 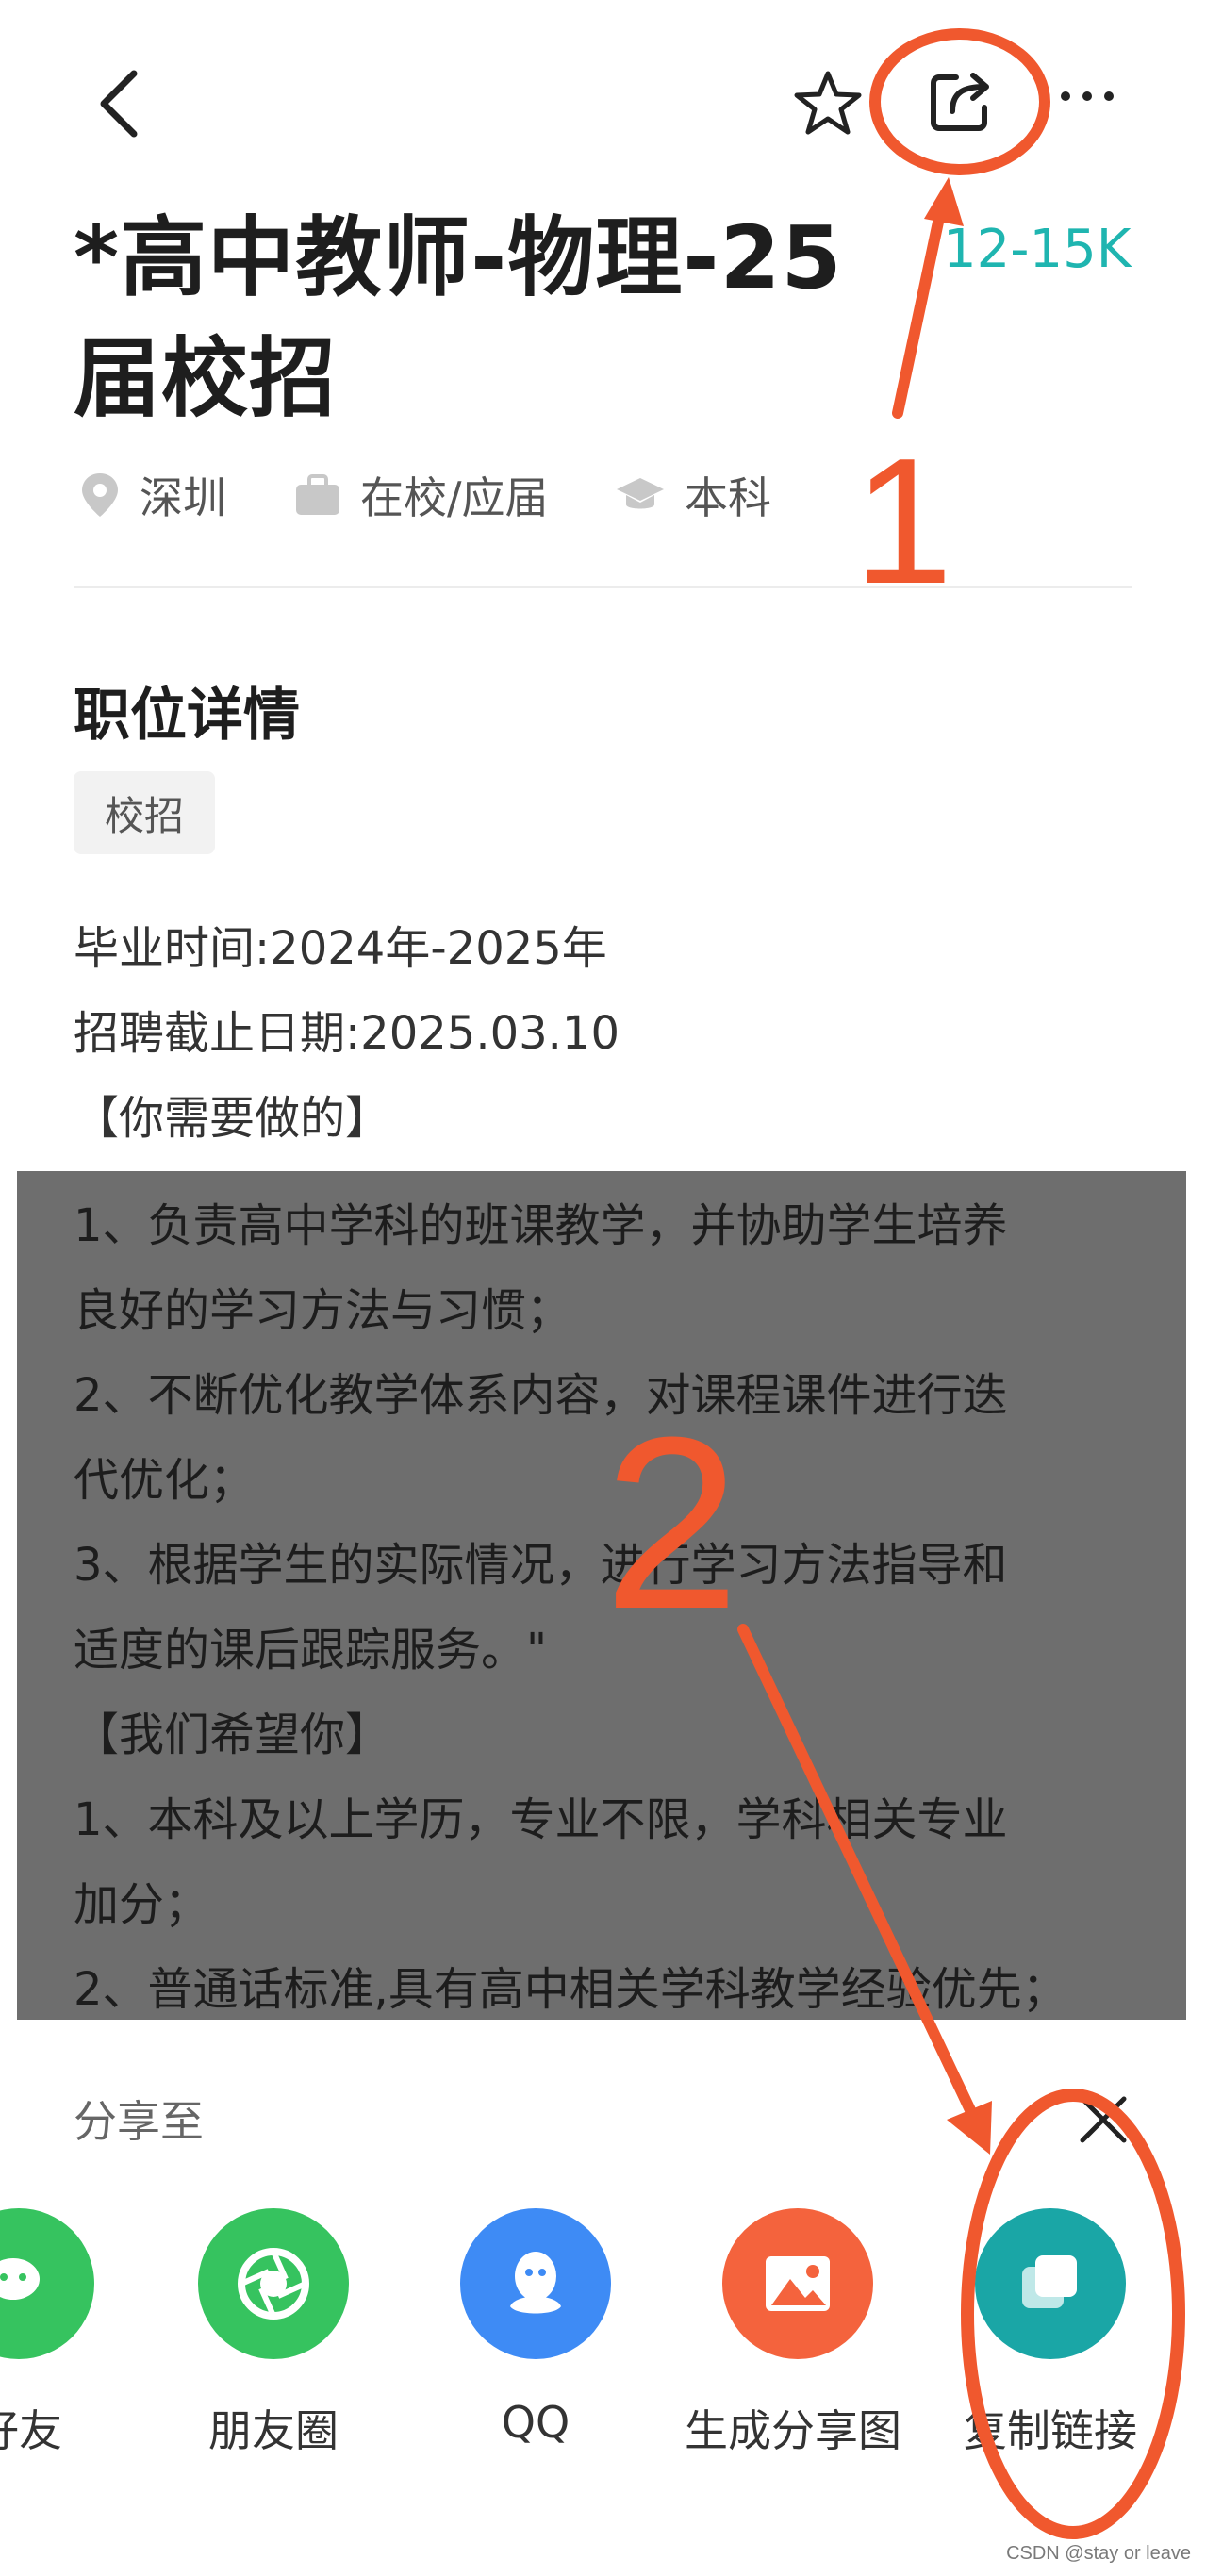 What do you see at coordinates (903, 521) in the screenshot?
I see `annotation-step-1: 1` at bounding box center [903, 521].